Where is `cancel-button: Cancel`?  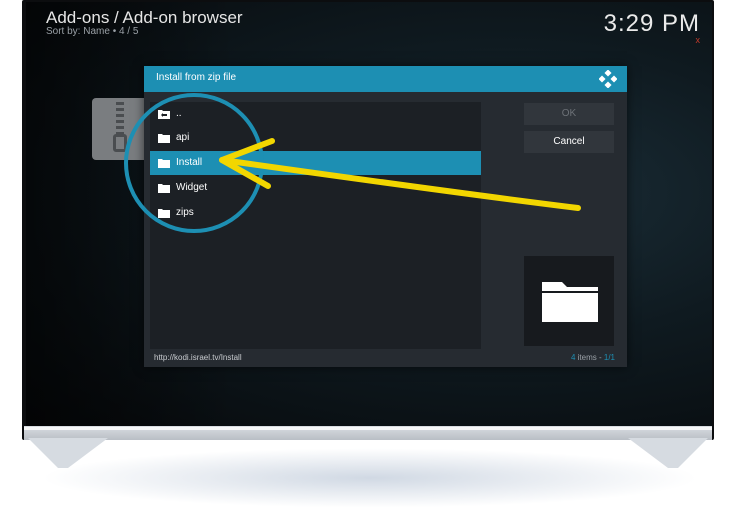 cancel-button: Cancel is located at coordinates (569, 142).